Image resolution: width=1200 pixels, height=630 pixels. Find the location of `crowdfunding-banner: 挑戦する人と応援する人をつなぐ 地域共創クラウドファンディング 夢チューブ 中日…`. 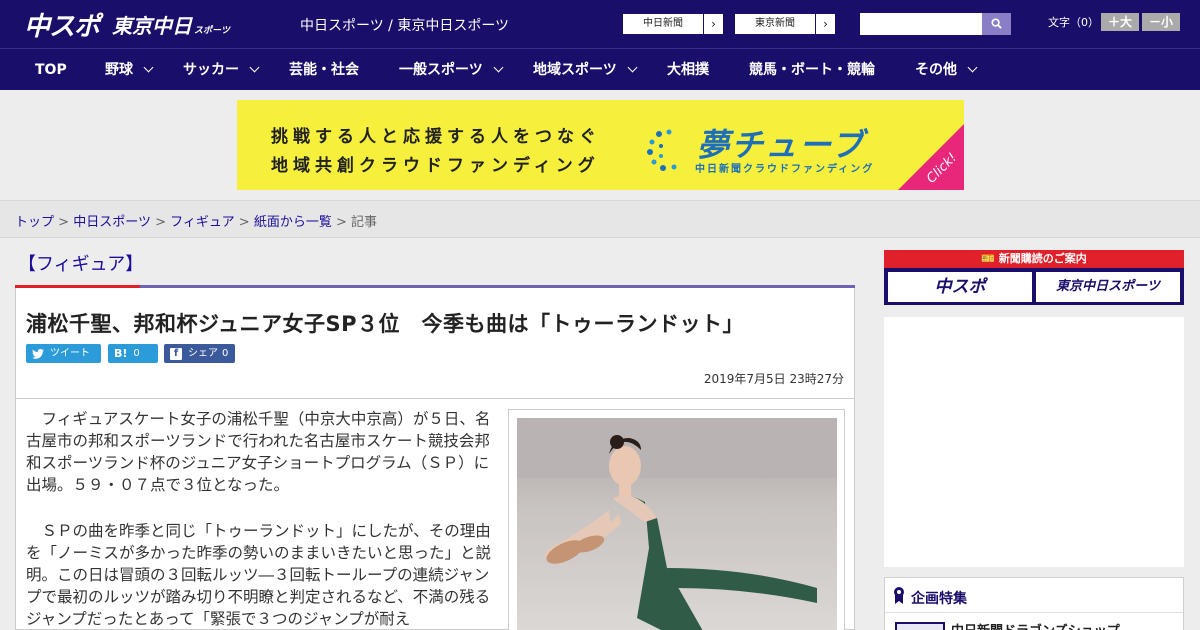

crowdfunding-banner: 挑戦する人と応援する人をつなぐ 地域共創クラウドファンディング 夢チューブ 中日… is located at coordinates (600, 145).